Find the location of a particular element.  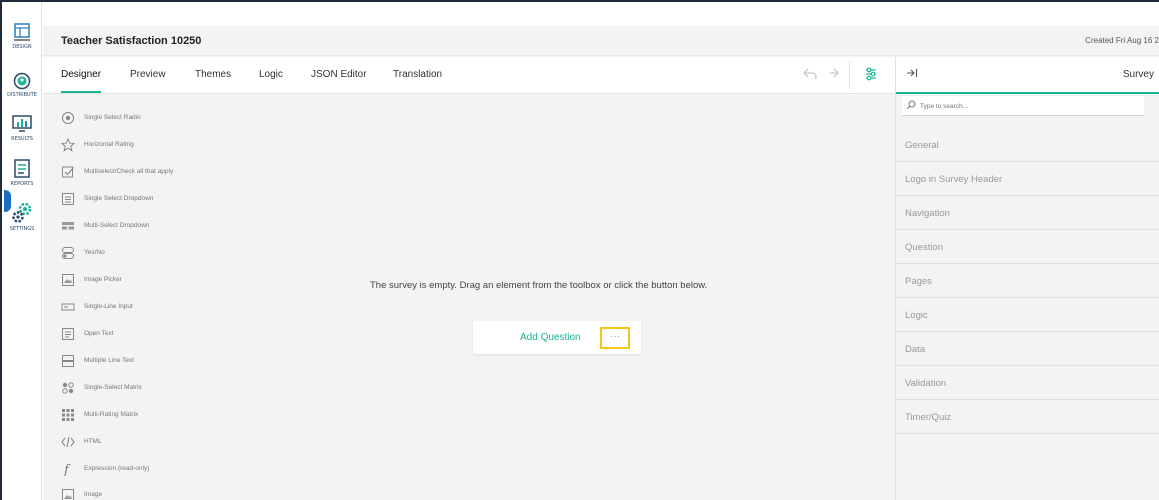

section-logic: Logic is located at coordinates (1027, 315).